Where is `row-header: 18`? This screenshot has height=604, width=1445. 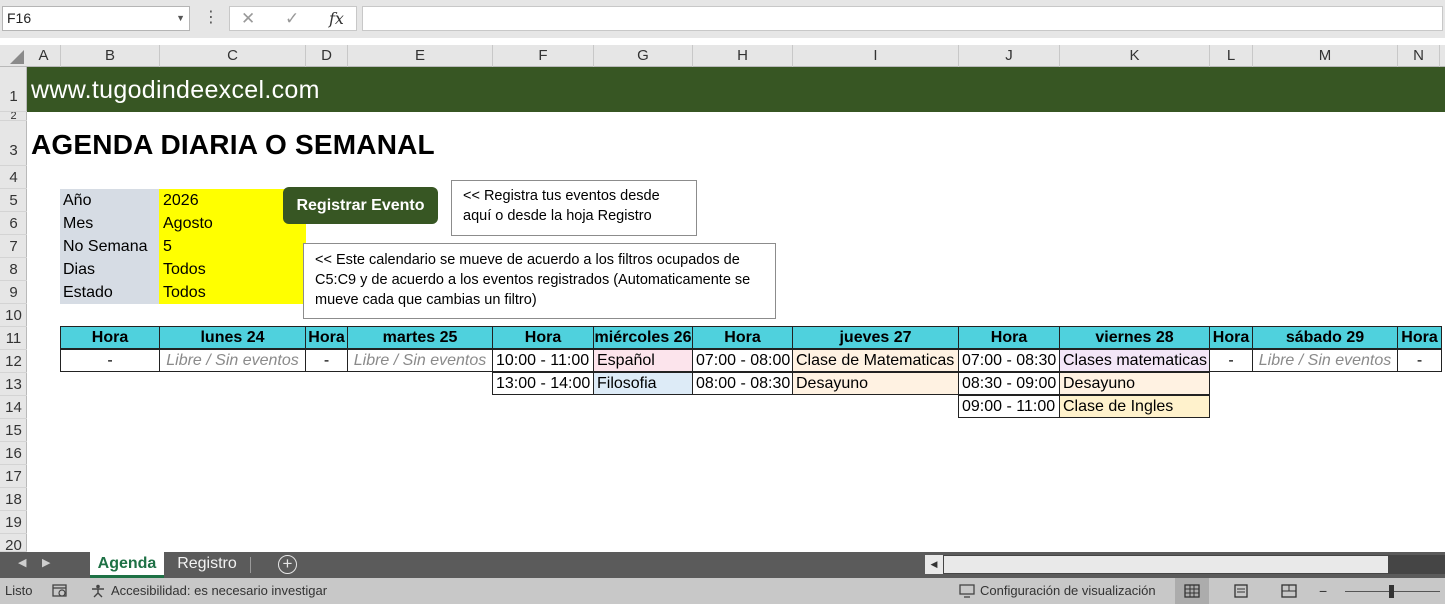
row-header: 18 is located at coordinates (13, 499).